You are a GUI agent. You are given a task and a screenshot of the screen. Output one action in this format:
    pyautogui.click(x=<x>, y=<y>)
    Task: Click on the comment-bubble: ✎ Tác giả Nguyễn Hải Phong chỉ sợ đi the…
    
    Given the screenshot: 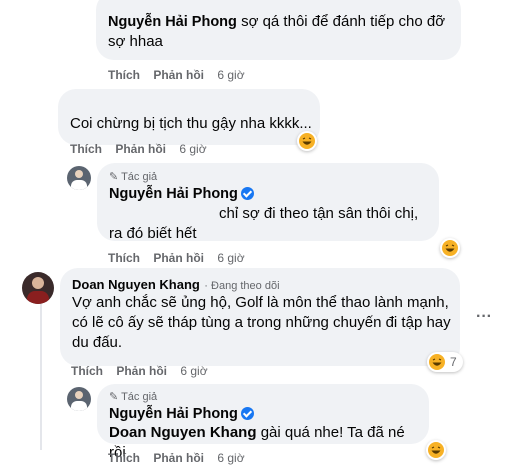 What is the action you would take?
    pyautogui.click(x=268, y=202)
    